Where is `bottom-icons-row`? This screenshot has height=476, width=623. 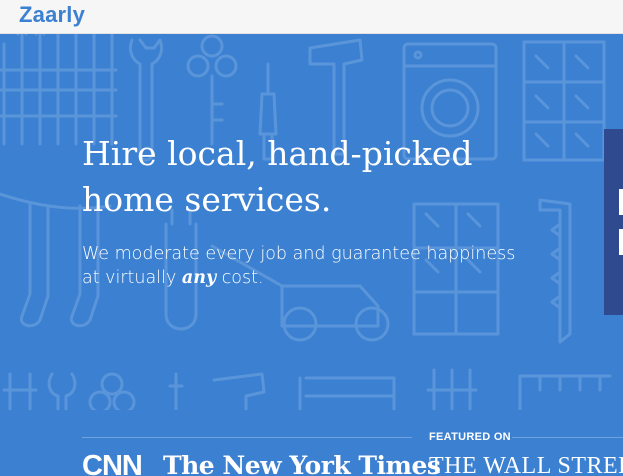 bottom-icons-row is located at coordinates (307, 389).